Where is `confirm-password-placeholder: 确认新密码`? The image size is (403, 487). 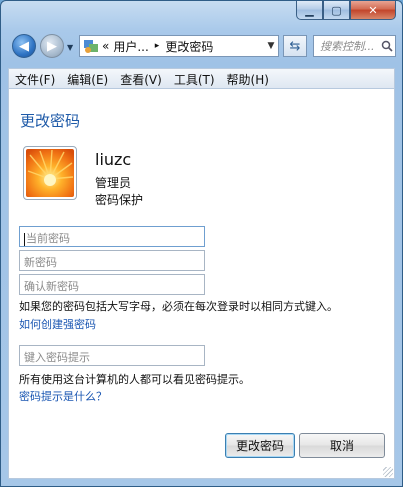 confirm-password-placeholder: 确认新密码 is located at coordinates (51, 286).